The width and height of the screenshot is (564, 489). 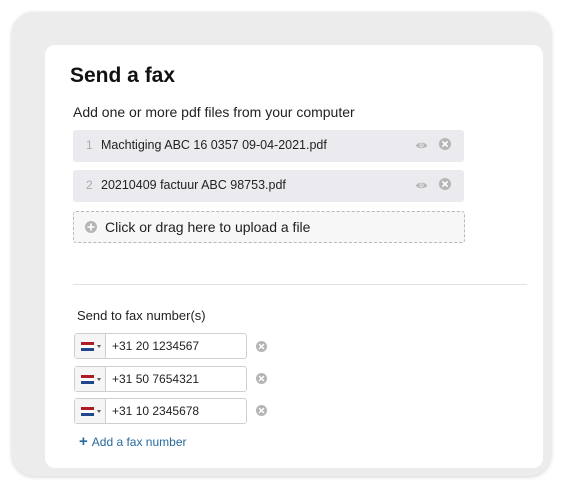 I want to click on upload-dropzone: Click or drag here to upload a file, so click(x=269, y=227).